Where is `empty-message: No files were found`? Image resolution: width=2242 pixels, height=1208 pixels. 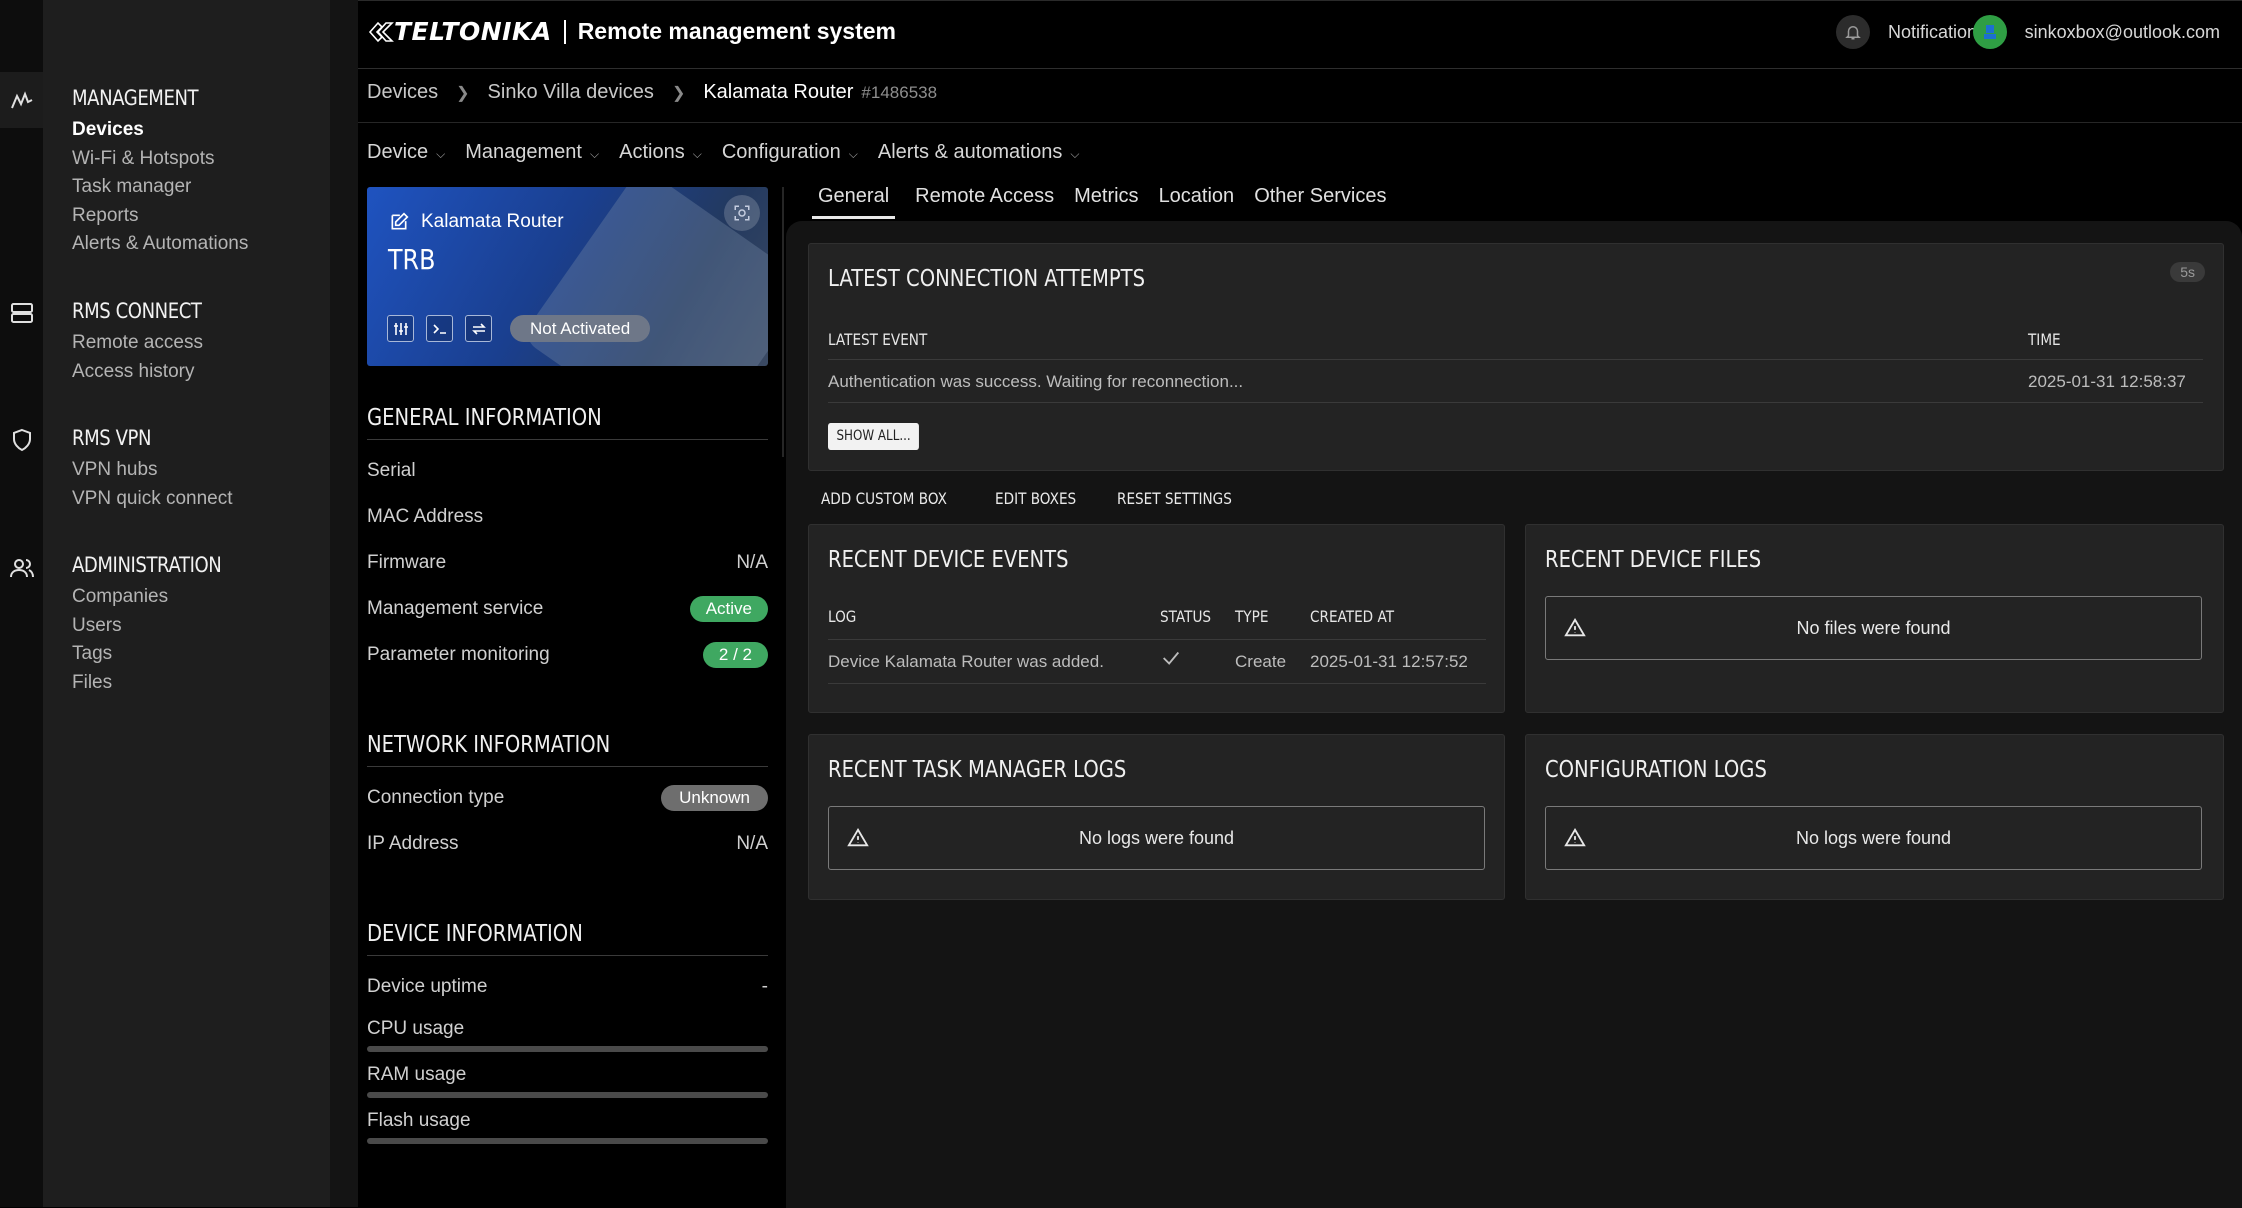 empty-message: No files were found is located at coordinates (1873, 627).